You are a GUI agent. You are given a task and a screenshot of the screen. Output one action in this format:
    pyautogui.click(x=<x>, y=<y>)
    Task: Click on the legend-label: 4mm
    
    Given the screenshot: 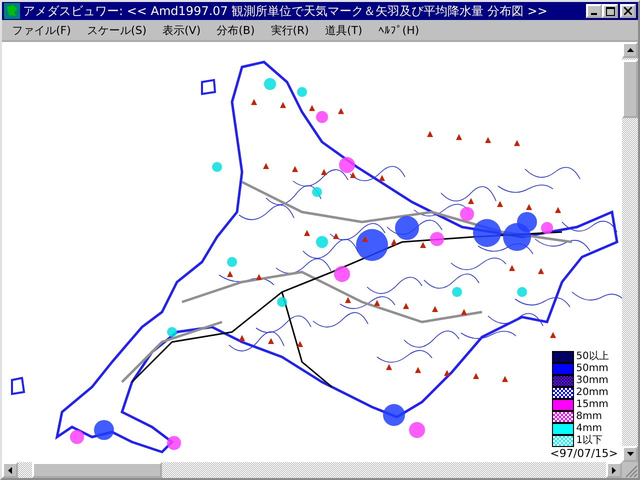 What is the action you would take?
    pyautogui.click(x=589, y=428)
    